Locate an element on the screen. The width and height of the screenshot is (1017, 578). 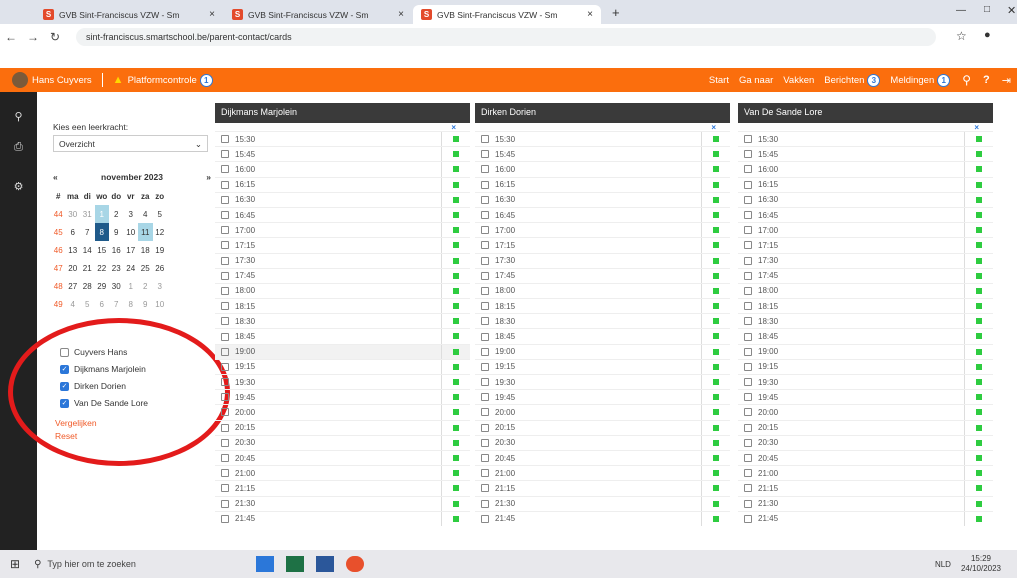
time-slot-row: 21:15 is located at coordinates (602, 488).